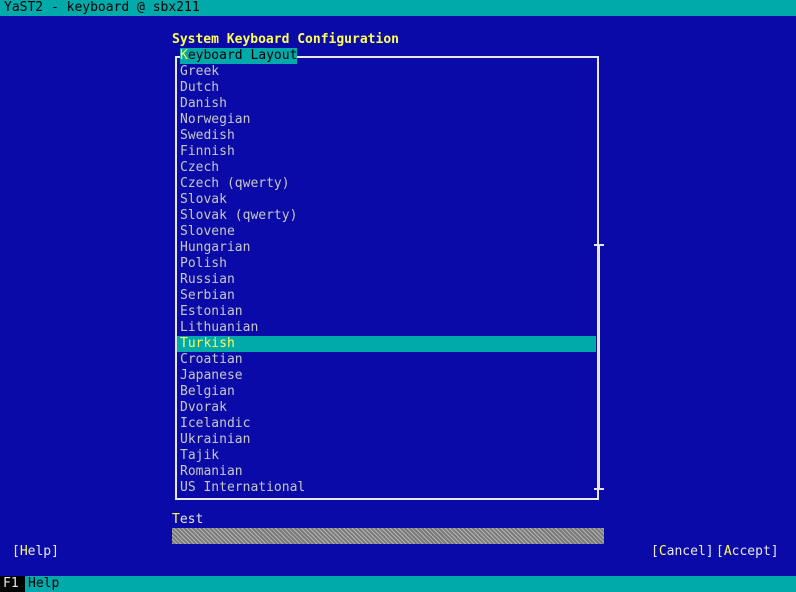 This screenshot has height=592, width=796. What do you see at coordinates (23, 551) in the screenshot?
I see `help-button-hotkey: H` at bounding box center [23, 551].